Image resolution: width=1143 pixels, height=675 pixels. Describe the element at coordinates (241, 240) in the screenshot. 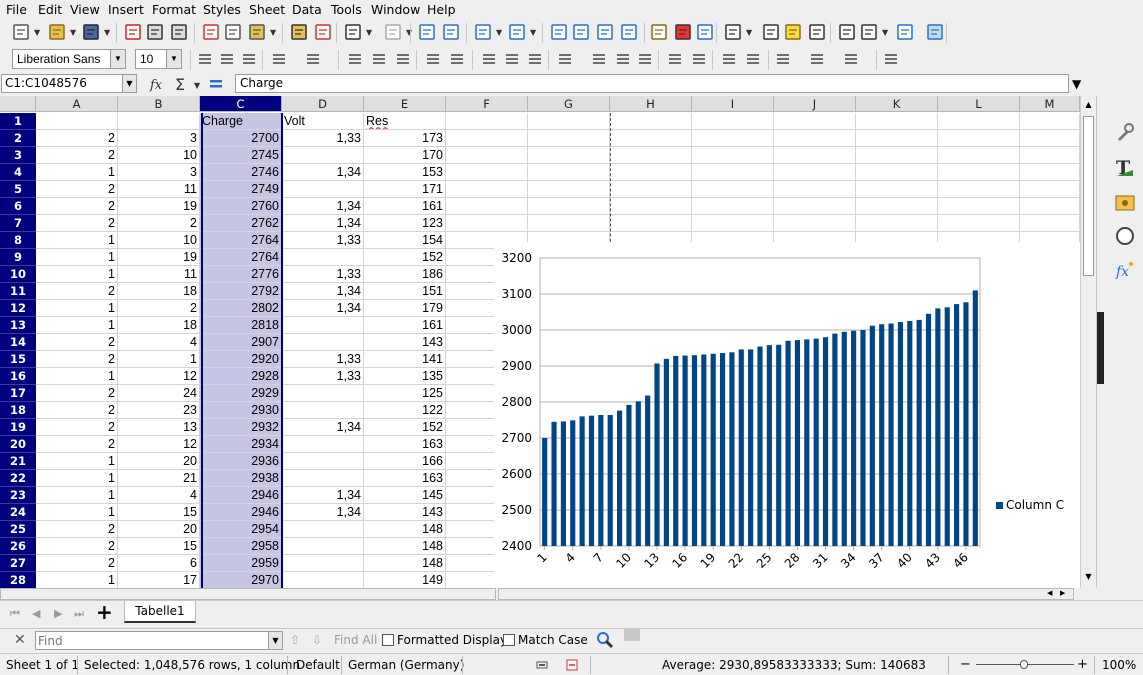

I see `cell: 2764` at that location.